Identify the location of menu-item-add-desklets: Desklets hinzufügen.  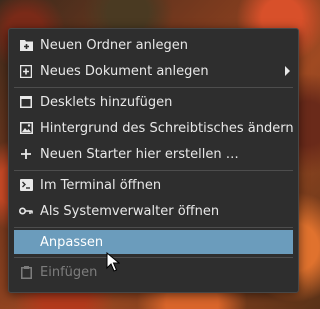
(153, 102).